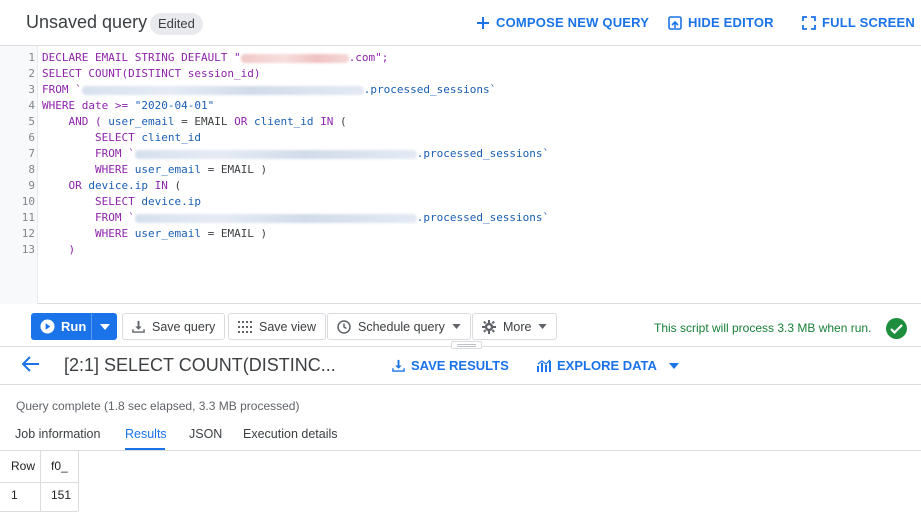 The height and width of the screenshot is (515, 921). I want to click on line-number: 4, so click(31, 105).